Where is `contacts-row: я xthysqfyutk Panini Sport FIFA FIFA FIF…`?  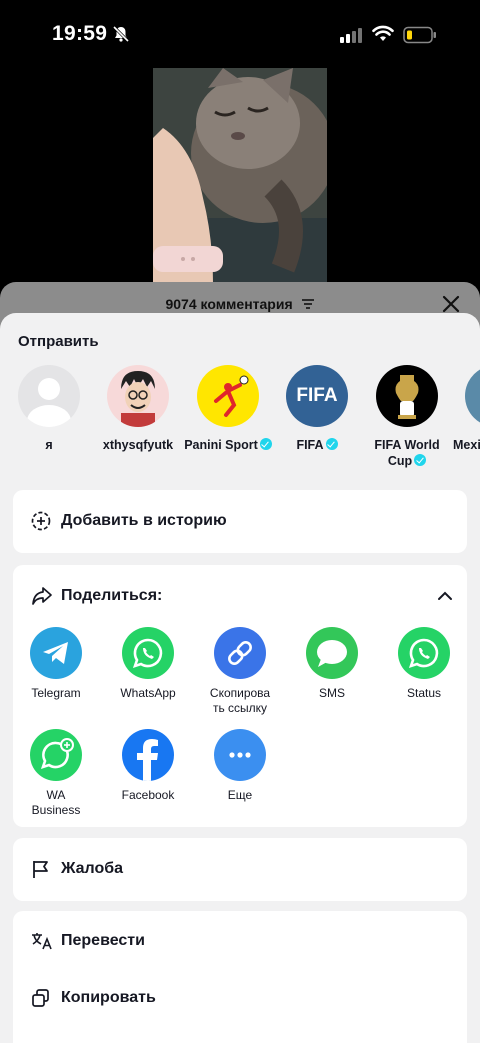 contacts-row: я xthysqfyutk Panini Sport FIFA FIFA FIF… is located at coordinates (240, 425).